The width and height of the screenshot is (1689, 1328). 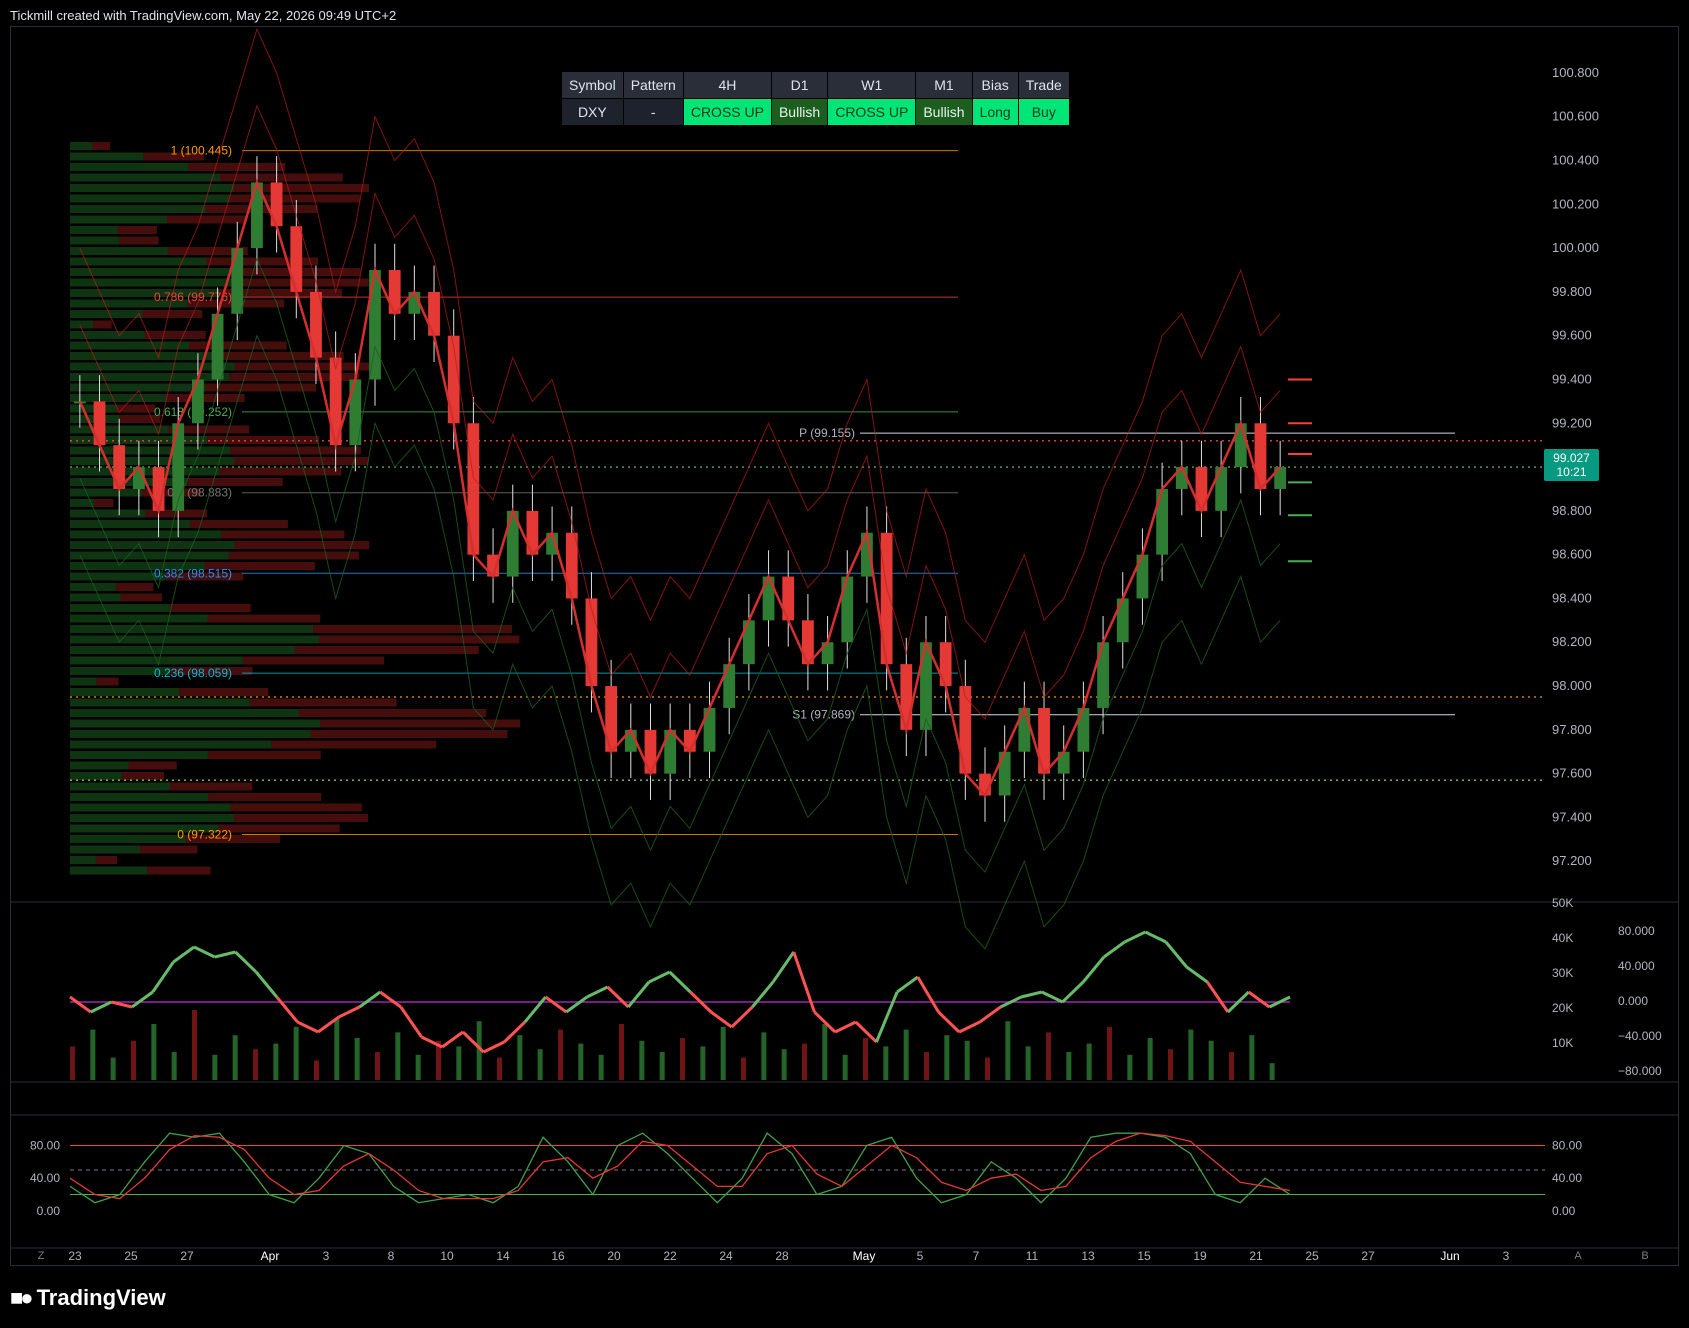 I want to click on table-header-cell: Symbol, so click(x=592, y=85).